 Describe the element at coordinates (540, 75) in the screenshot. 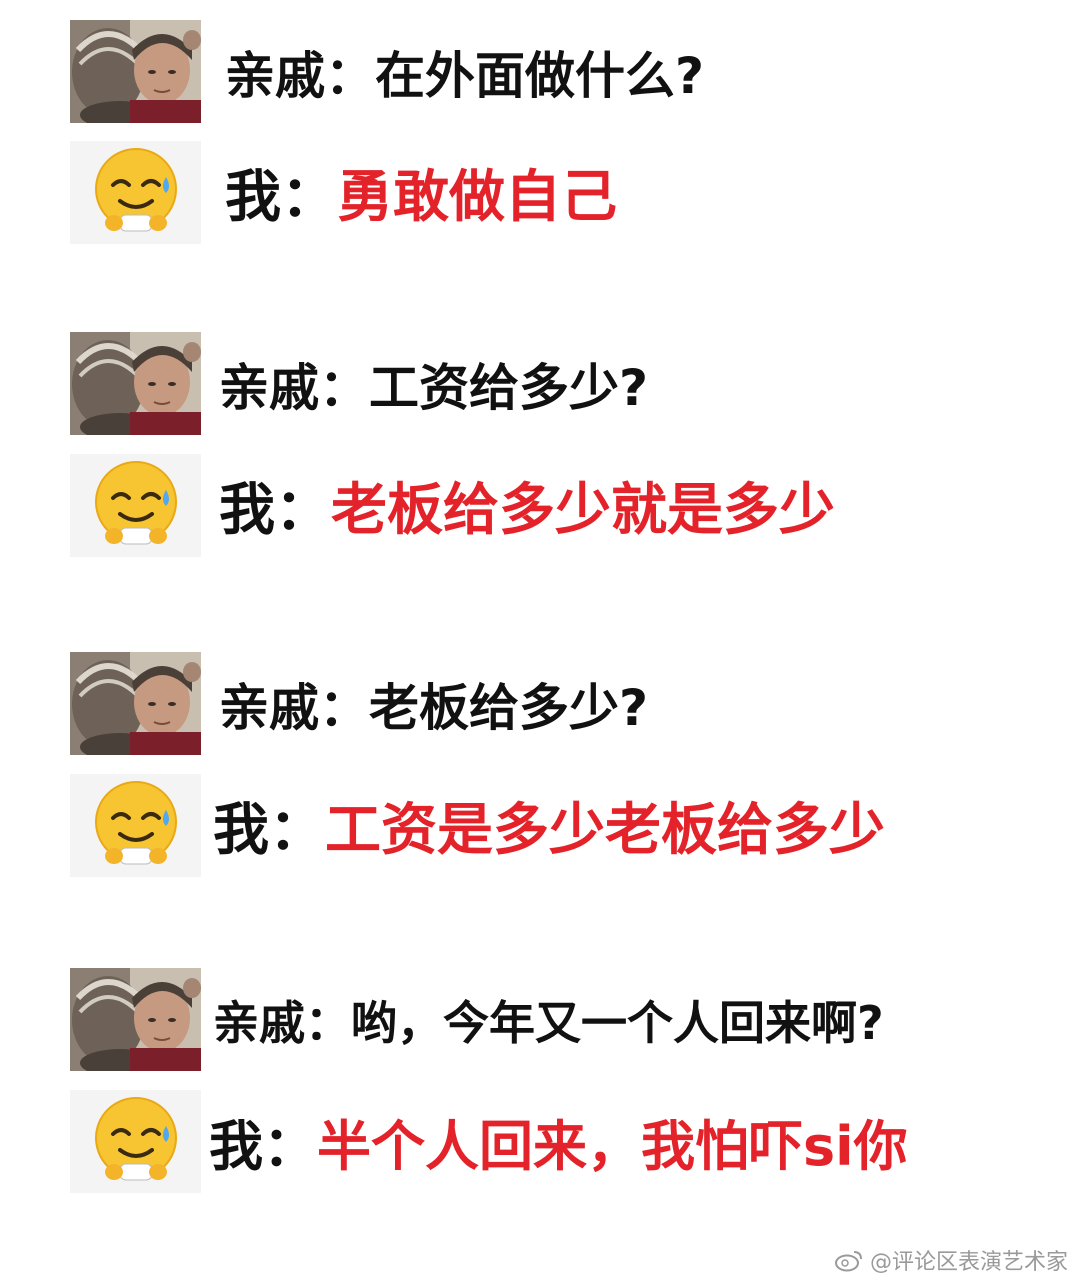

I see `relative-question: 在外面做什么?` at that location.